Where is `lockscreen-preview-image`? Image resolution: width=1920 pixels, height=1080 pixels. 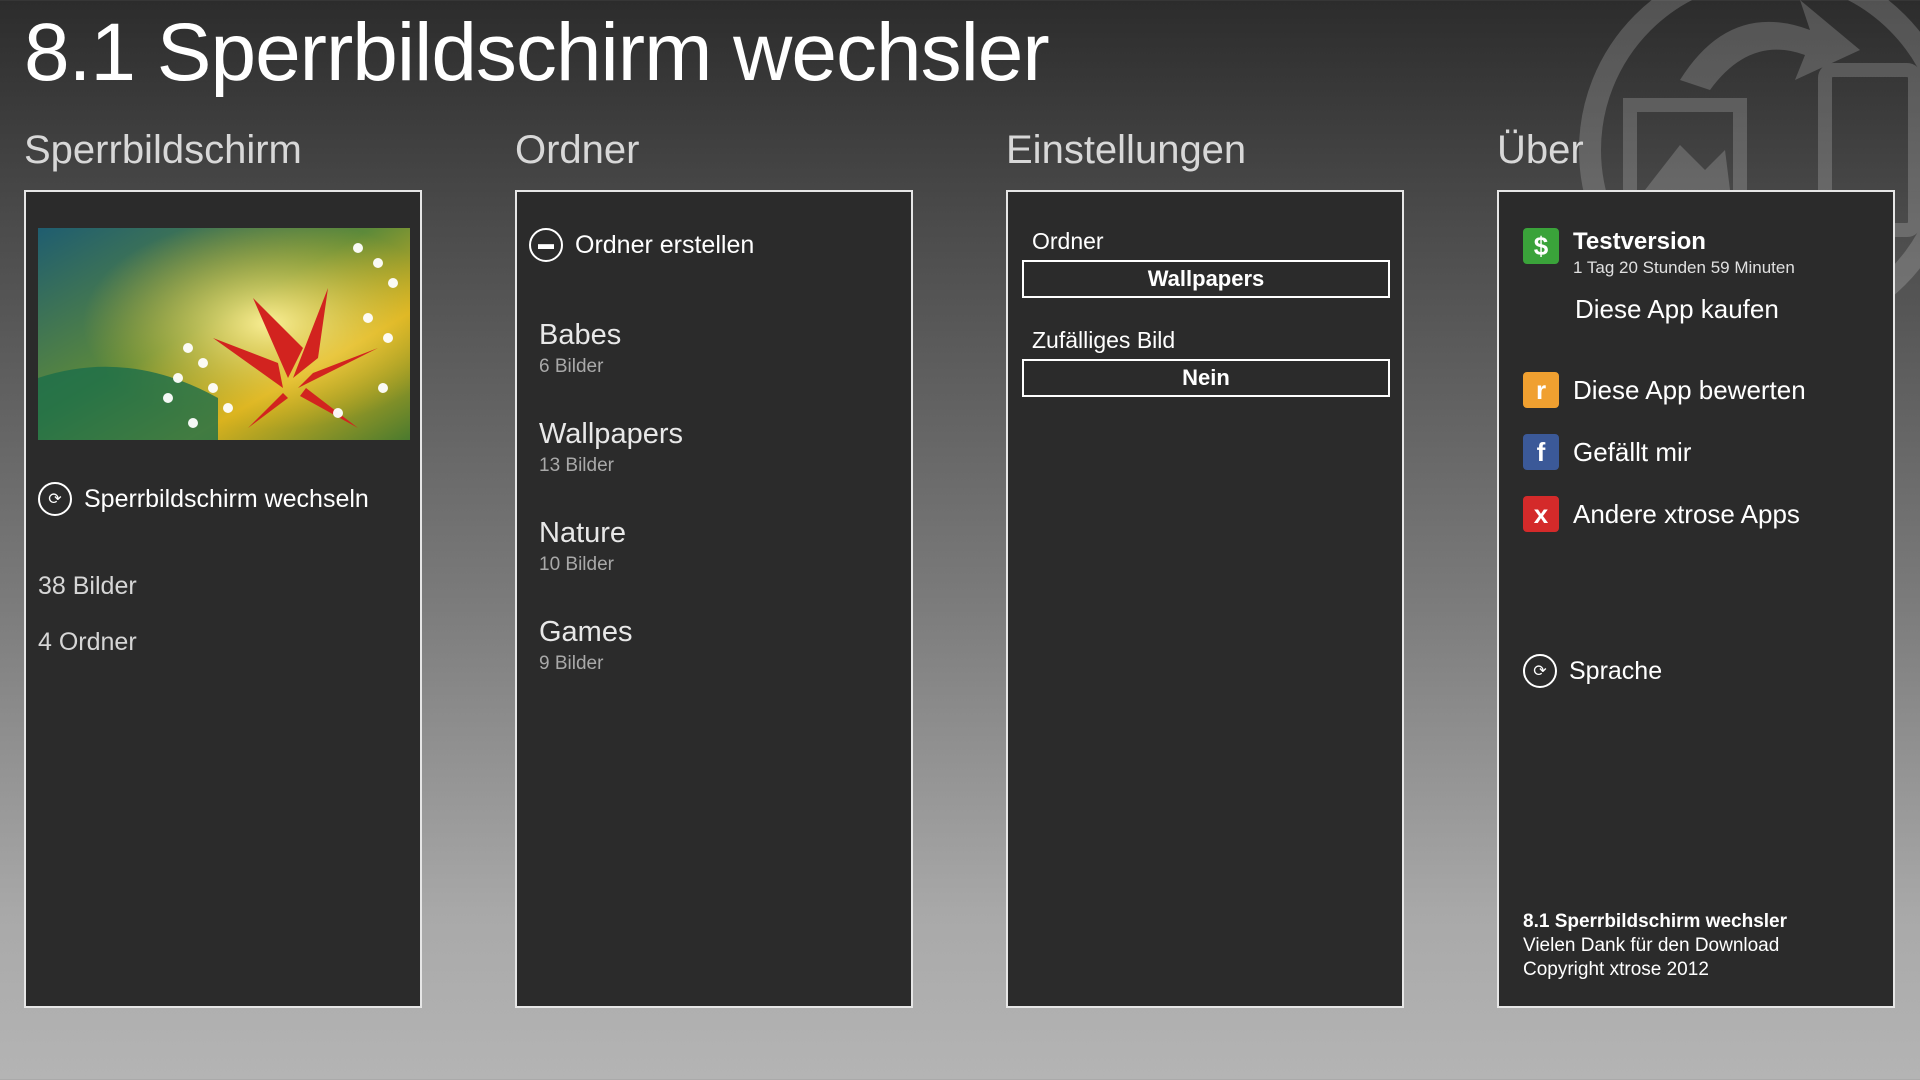
lockscreen-preview-image is located at coordinates (224, 334).